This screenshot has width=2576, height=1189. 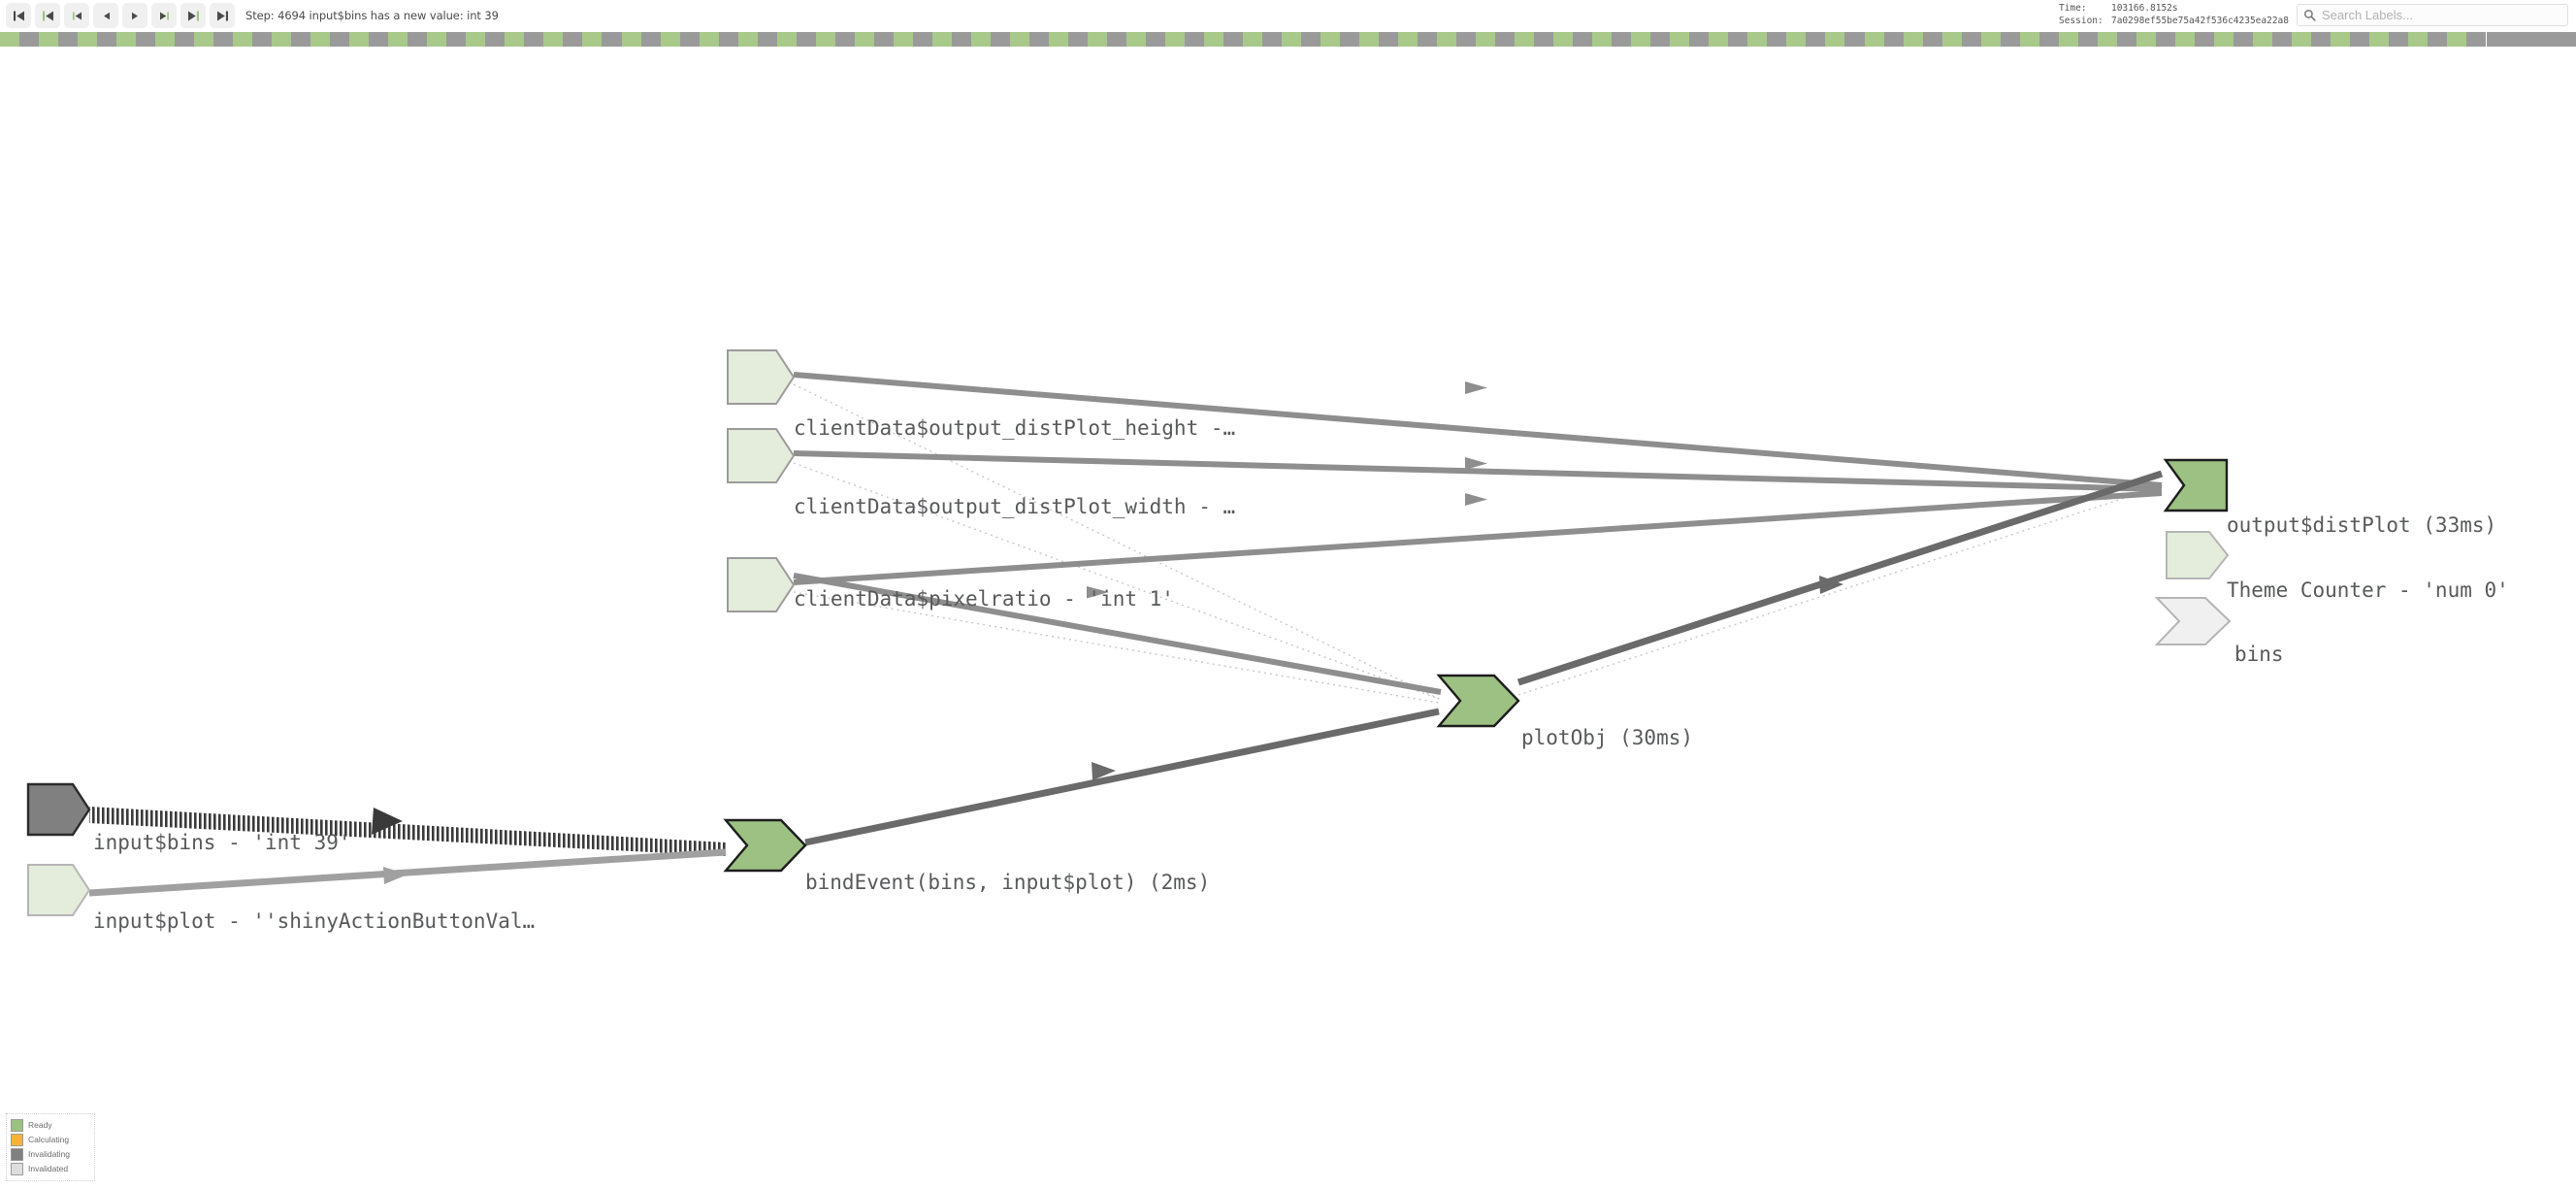 I want to click on step-back-button, so click(x=105, y=15).